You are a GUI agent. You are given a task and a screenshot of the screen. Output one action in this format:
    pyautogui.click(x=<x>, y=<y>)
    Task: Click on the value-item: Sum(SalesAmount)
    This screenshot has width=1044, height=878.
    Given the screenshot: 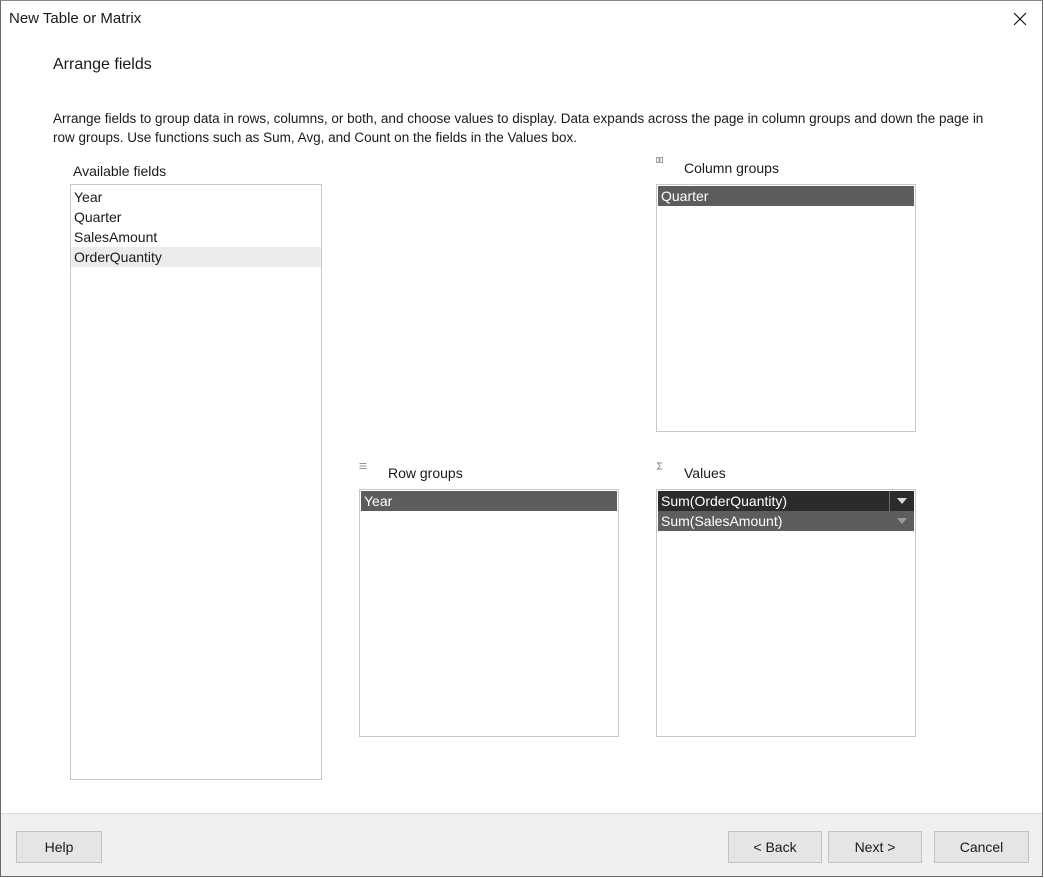 What is the action you would take?
    pyautogui.click(x=786, y=521)
    